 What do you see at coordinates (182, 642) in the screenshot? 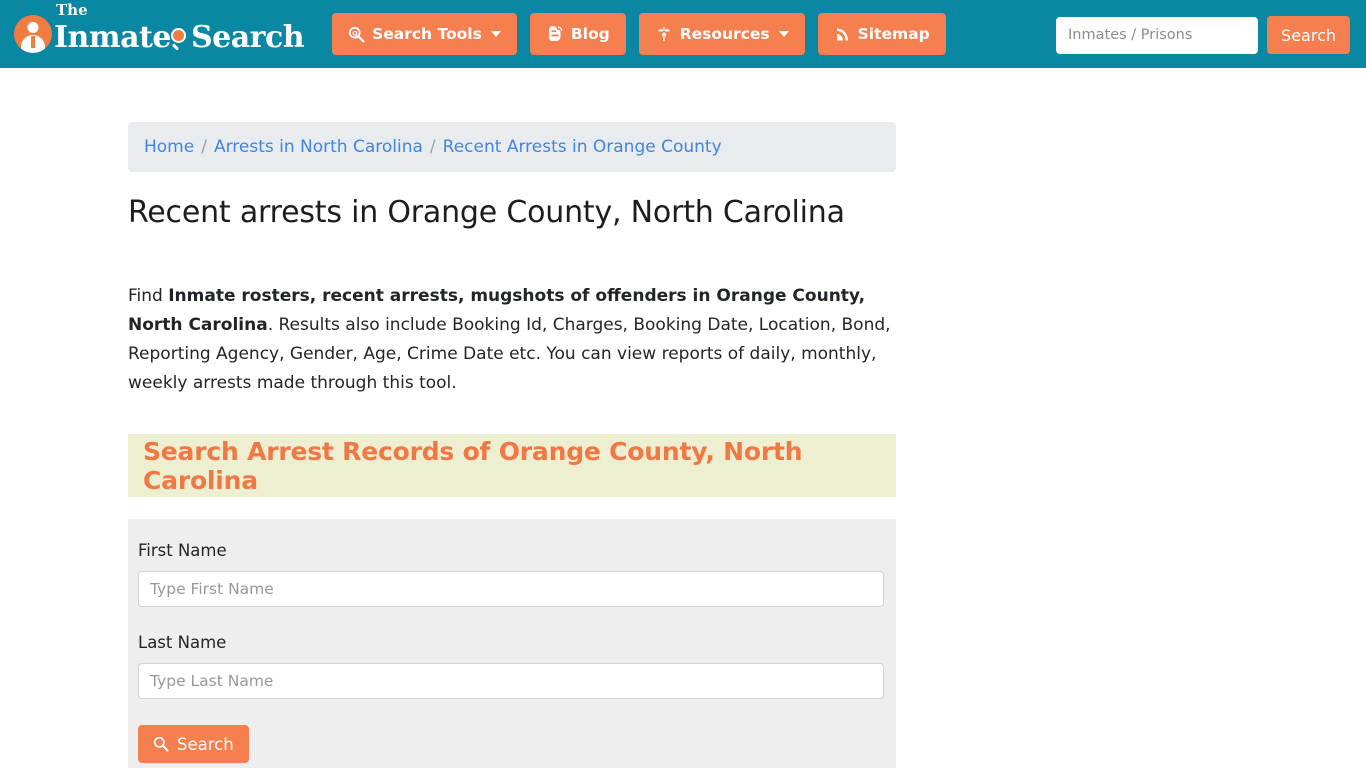
I see `last-name-label: Last Name` at bounding box center [182, 642].